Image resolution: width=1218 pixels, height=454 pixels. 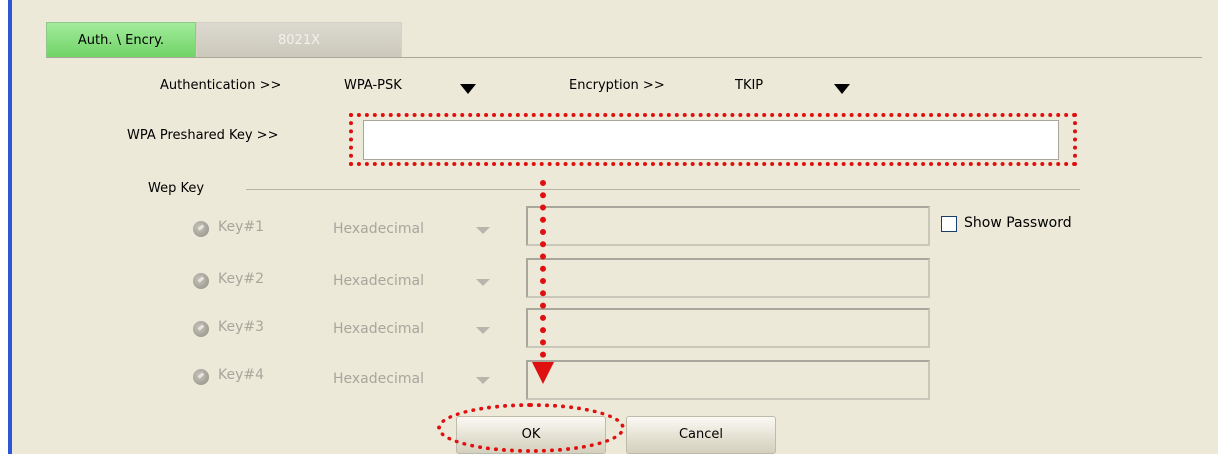 What do you see at coordinates (378, 329) in the screenshot?
I see `key3-format-select: Hexadecimal` at bounding box center [378, 329].